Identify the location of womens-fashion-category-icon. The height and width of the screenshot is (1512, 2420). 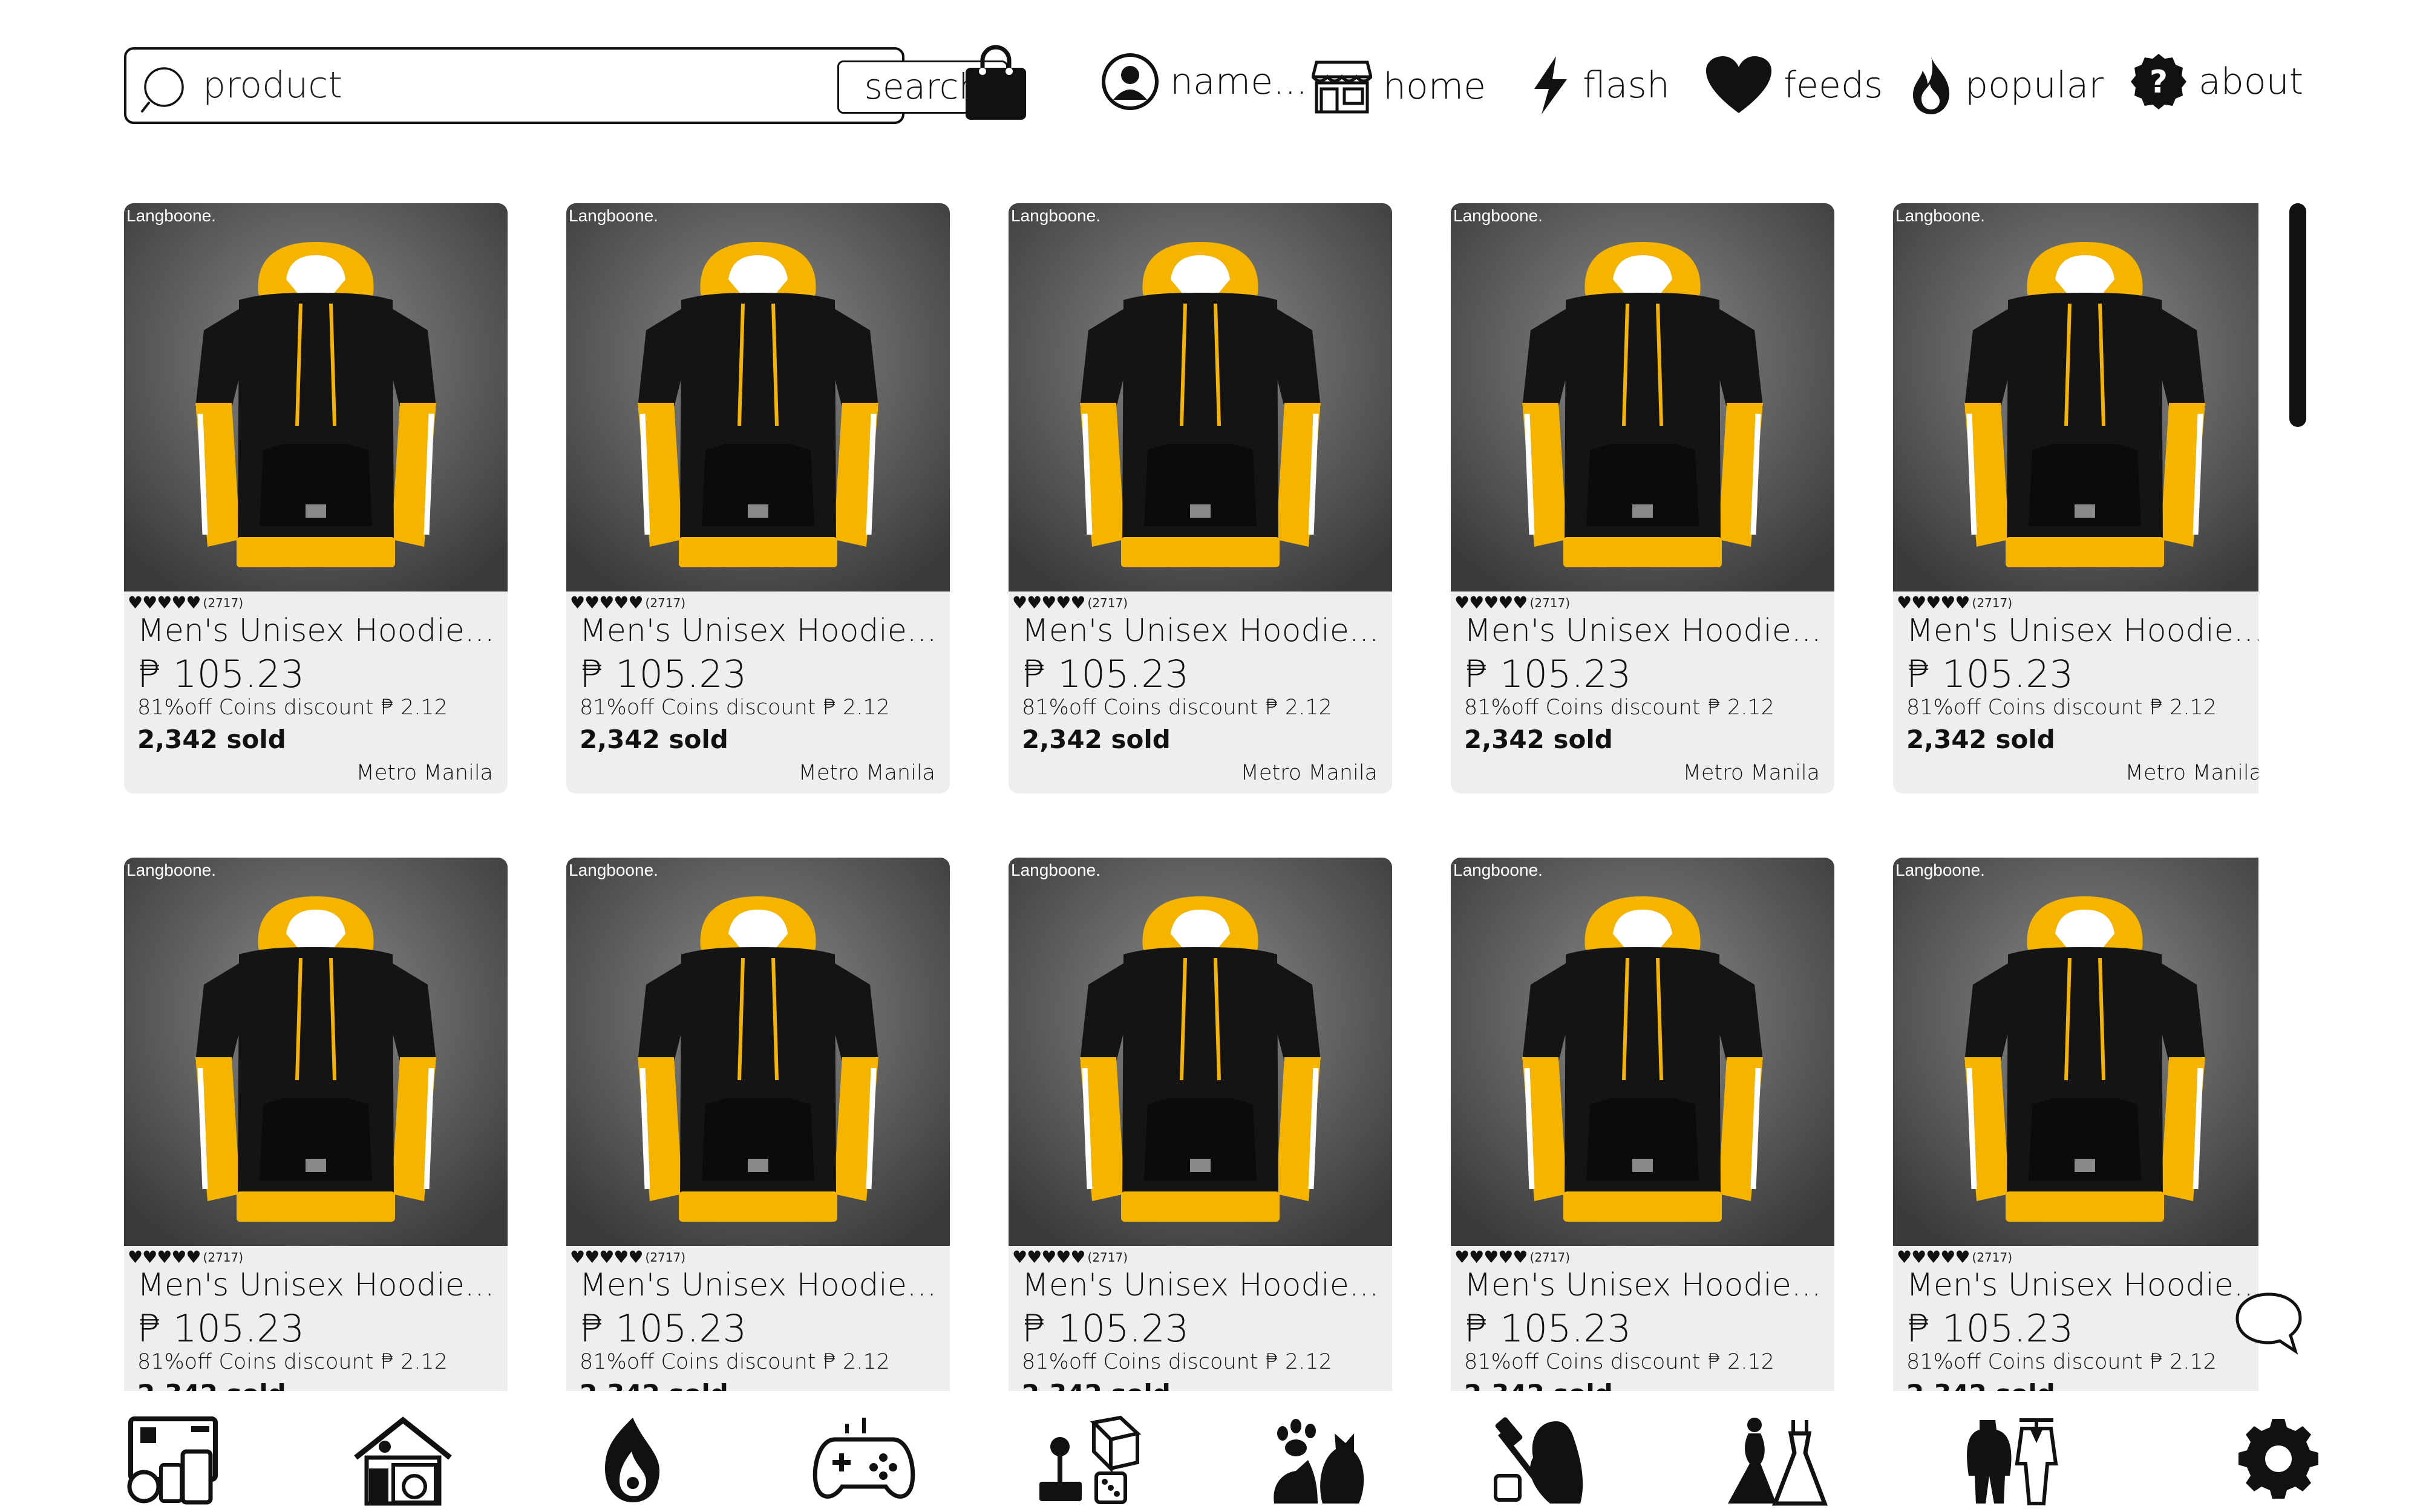
(1775, 1460).